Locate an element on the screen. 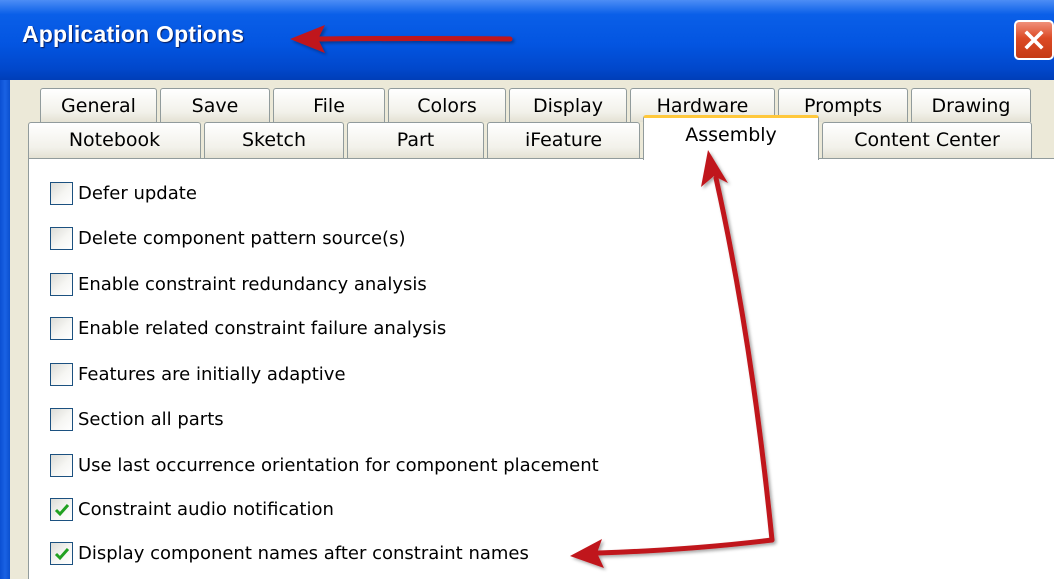 Image resolution: width=1054 pixels, height=579 pixels. tab-colors: Colors is located at coordinates (447, 105).